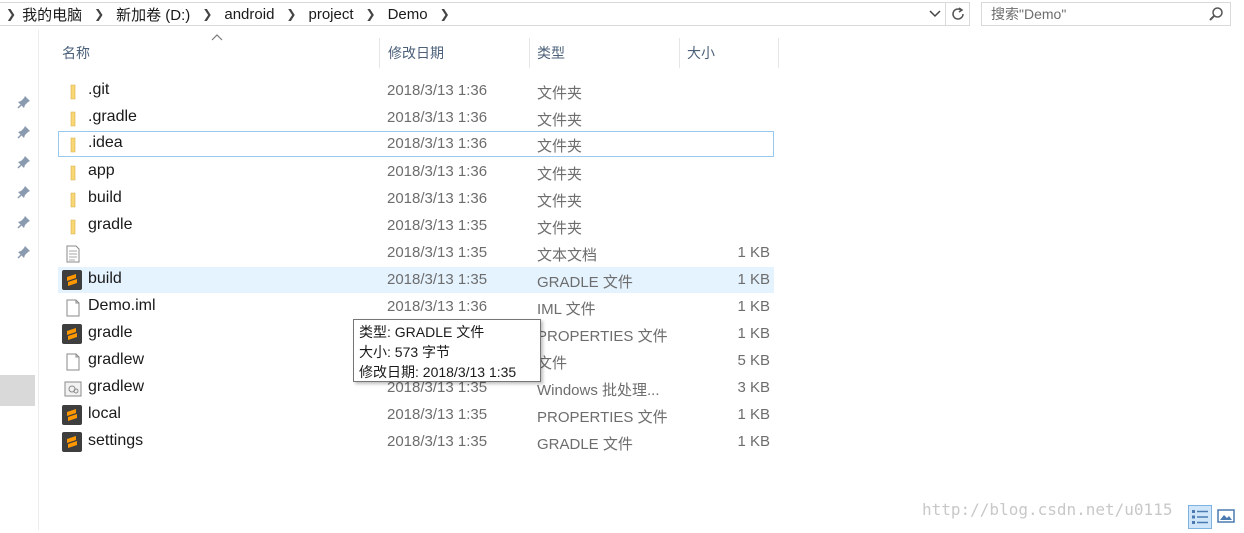 This screenshot has height=533, width=1244. Describe the element at coordinates (408, 14) in the screenshot. I see `breadcrumb-demo: Demo` at that location.